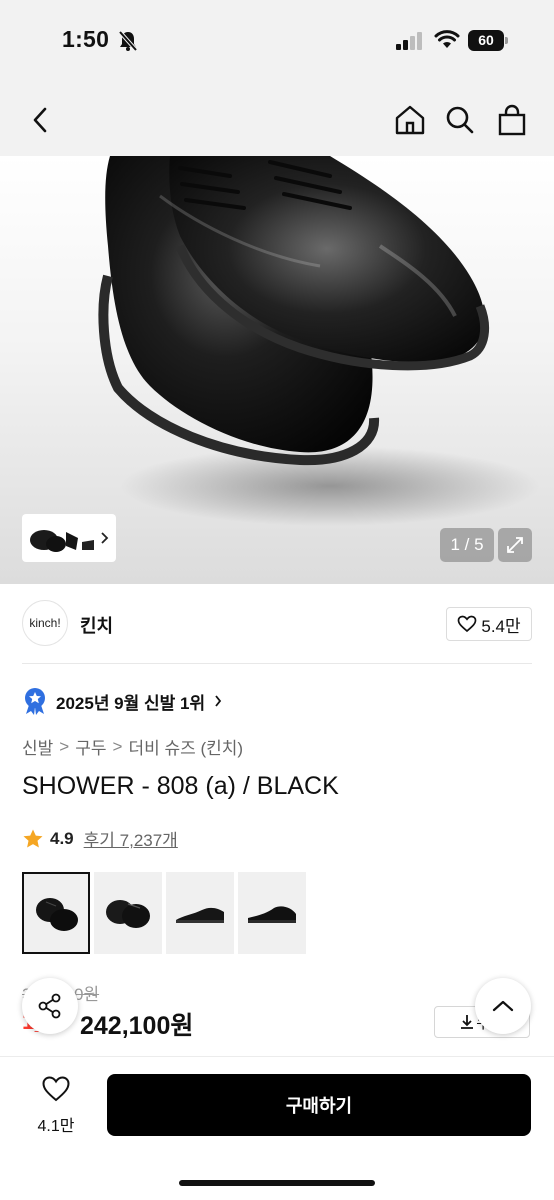  I want to click on breadcrumb: 신발 > 구두 > 더비 슈즈 (킨치), so click(132, 746).